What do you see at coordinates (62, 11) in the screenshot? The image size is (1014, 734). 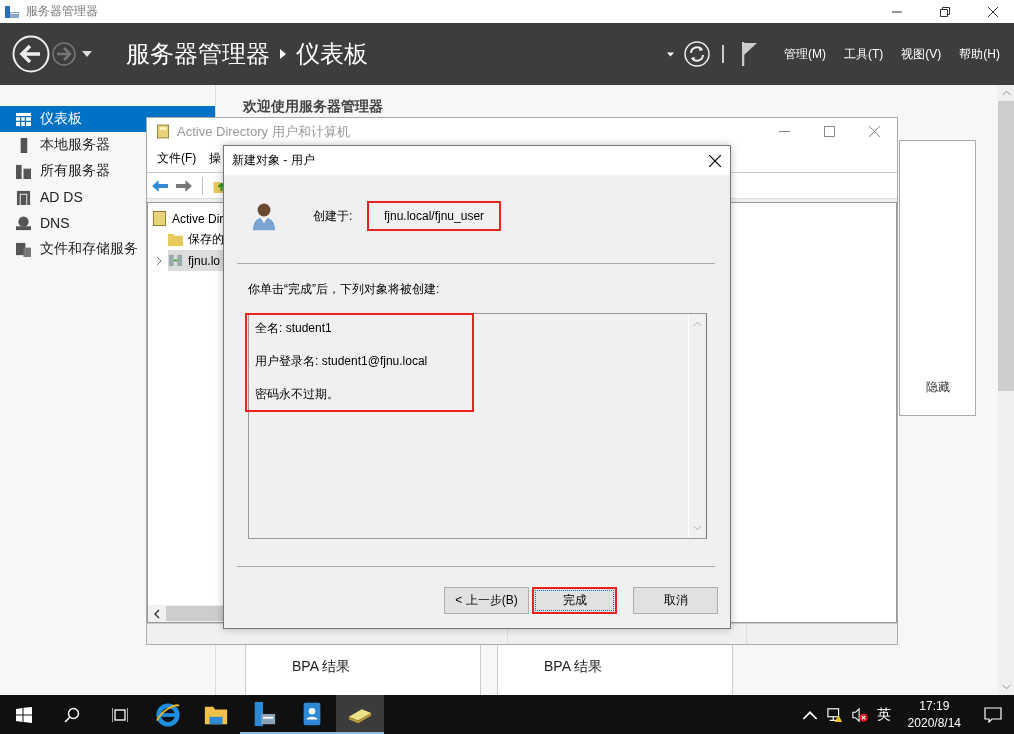 I see `window-title: 服务器管理器` at bounding box center [62, 11].